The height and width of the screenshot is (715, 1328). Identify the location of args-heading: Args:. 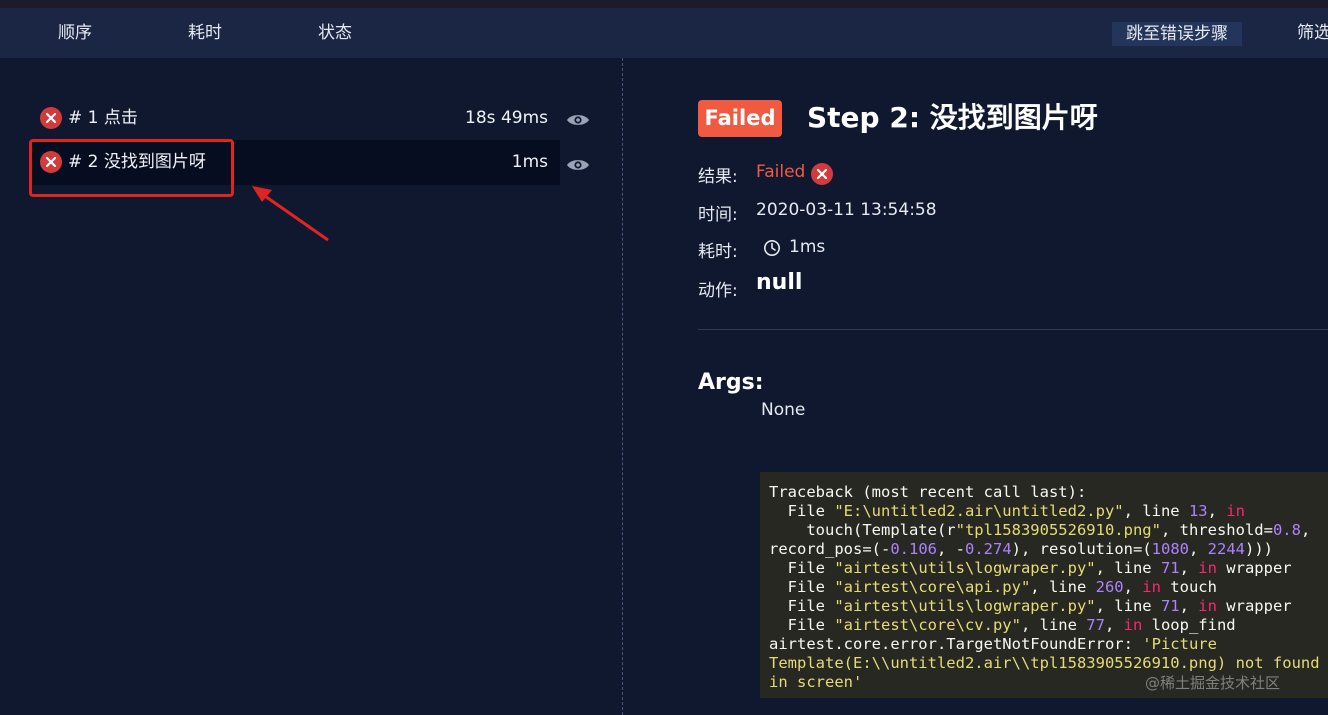
(731, 382).